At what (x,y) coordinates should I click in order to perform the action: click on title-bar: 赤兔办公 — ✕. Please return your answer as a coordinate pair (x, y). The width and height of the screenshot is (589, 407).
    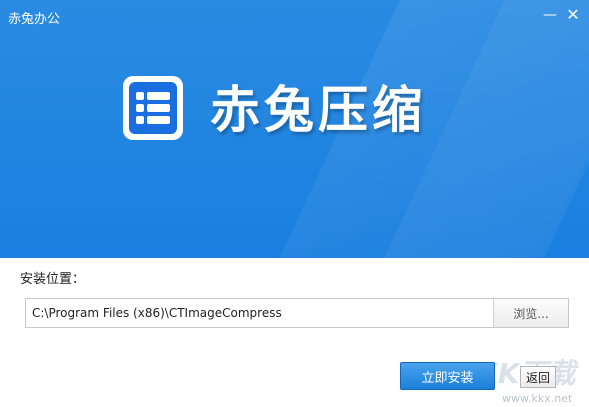
    Looking at the image, I should click on (294, 15).